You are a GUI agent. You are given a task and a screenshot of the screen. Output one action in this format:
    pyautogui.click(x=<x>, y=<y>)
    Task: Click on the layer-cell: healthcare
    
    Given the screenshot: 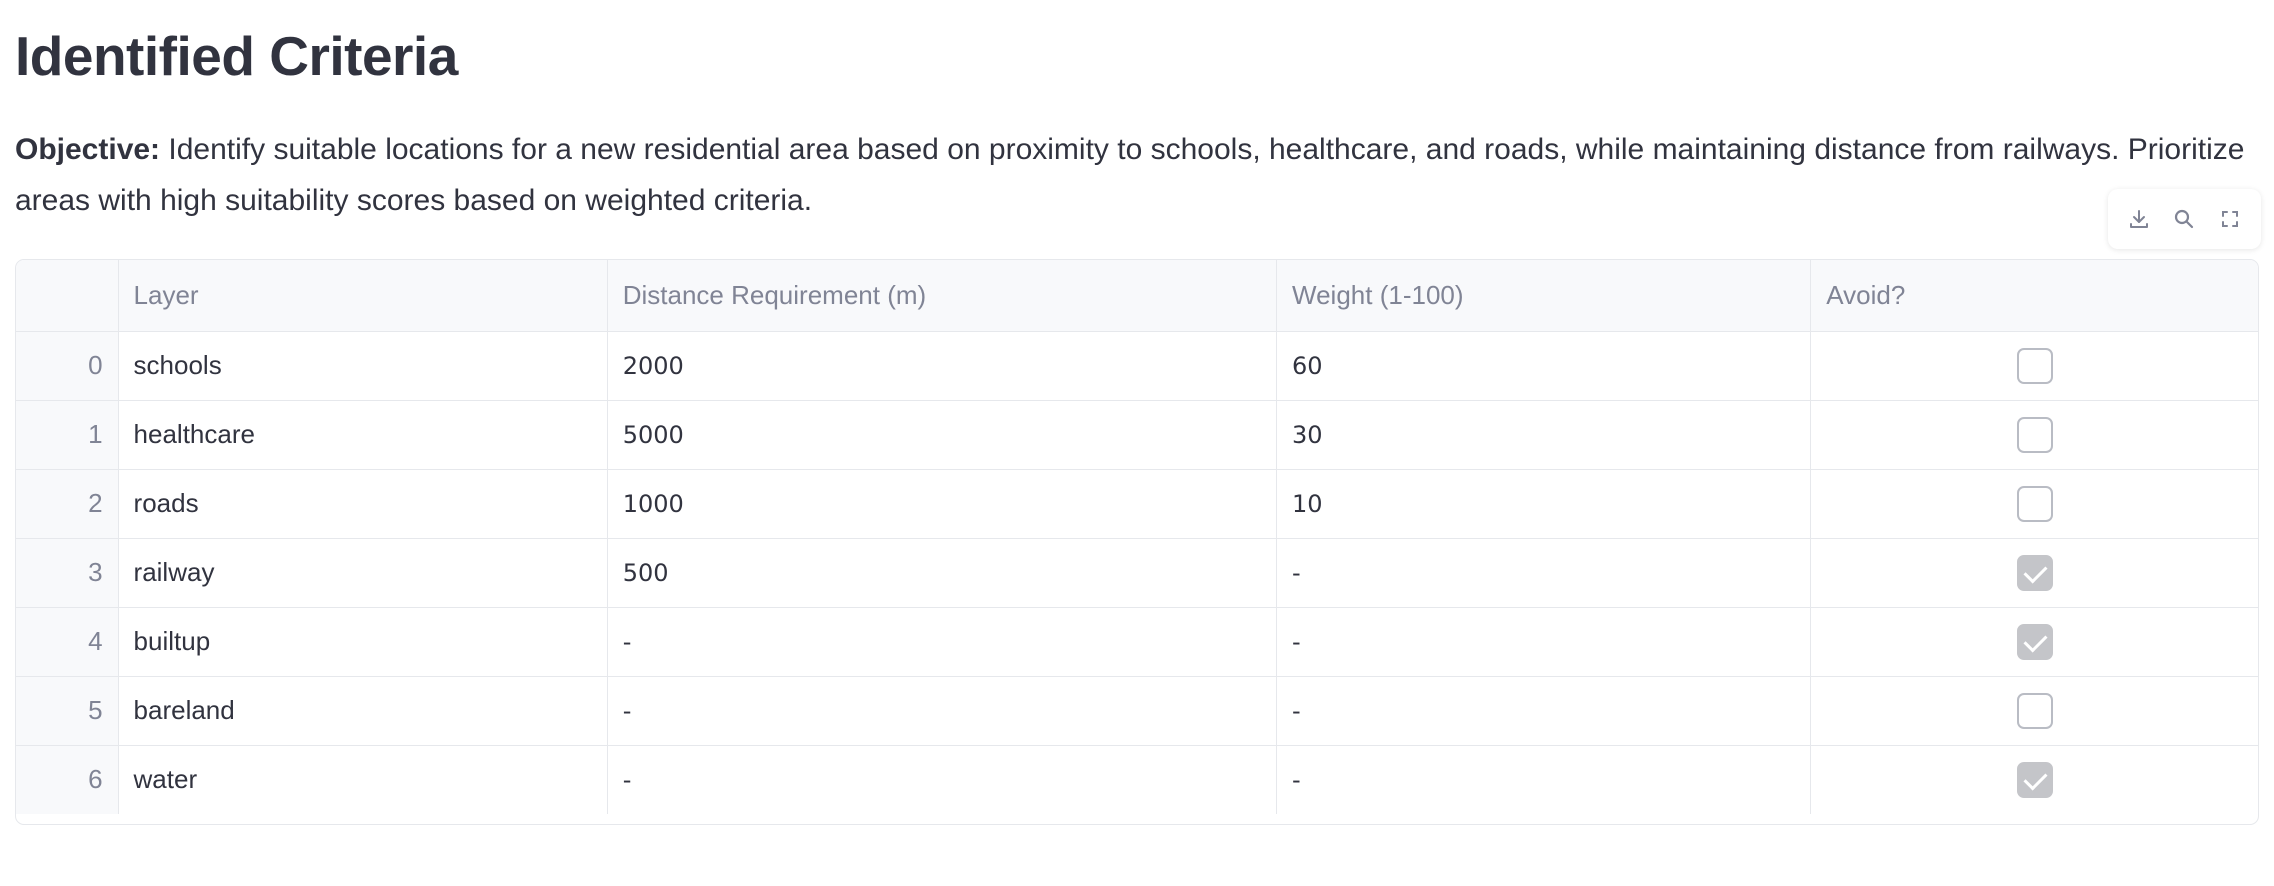 What is the action you would take?
    pyautogui.click(x=363, y=435)
    